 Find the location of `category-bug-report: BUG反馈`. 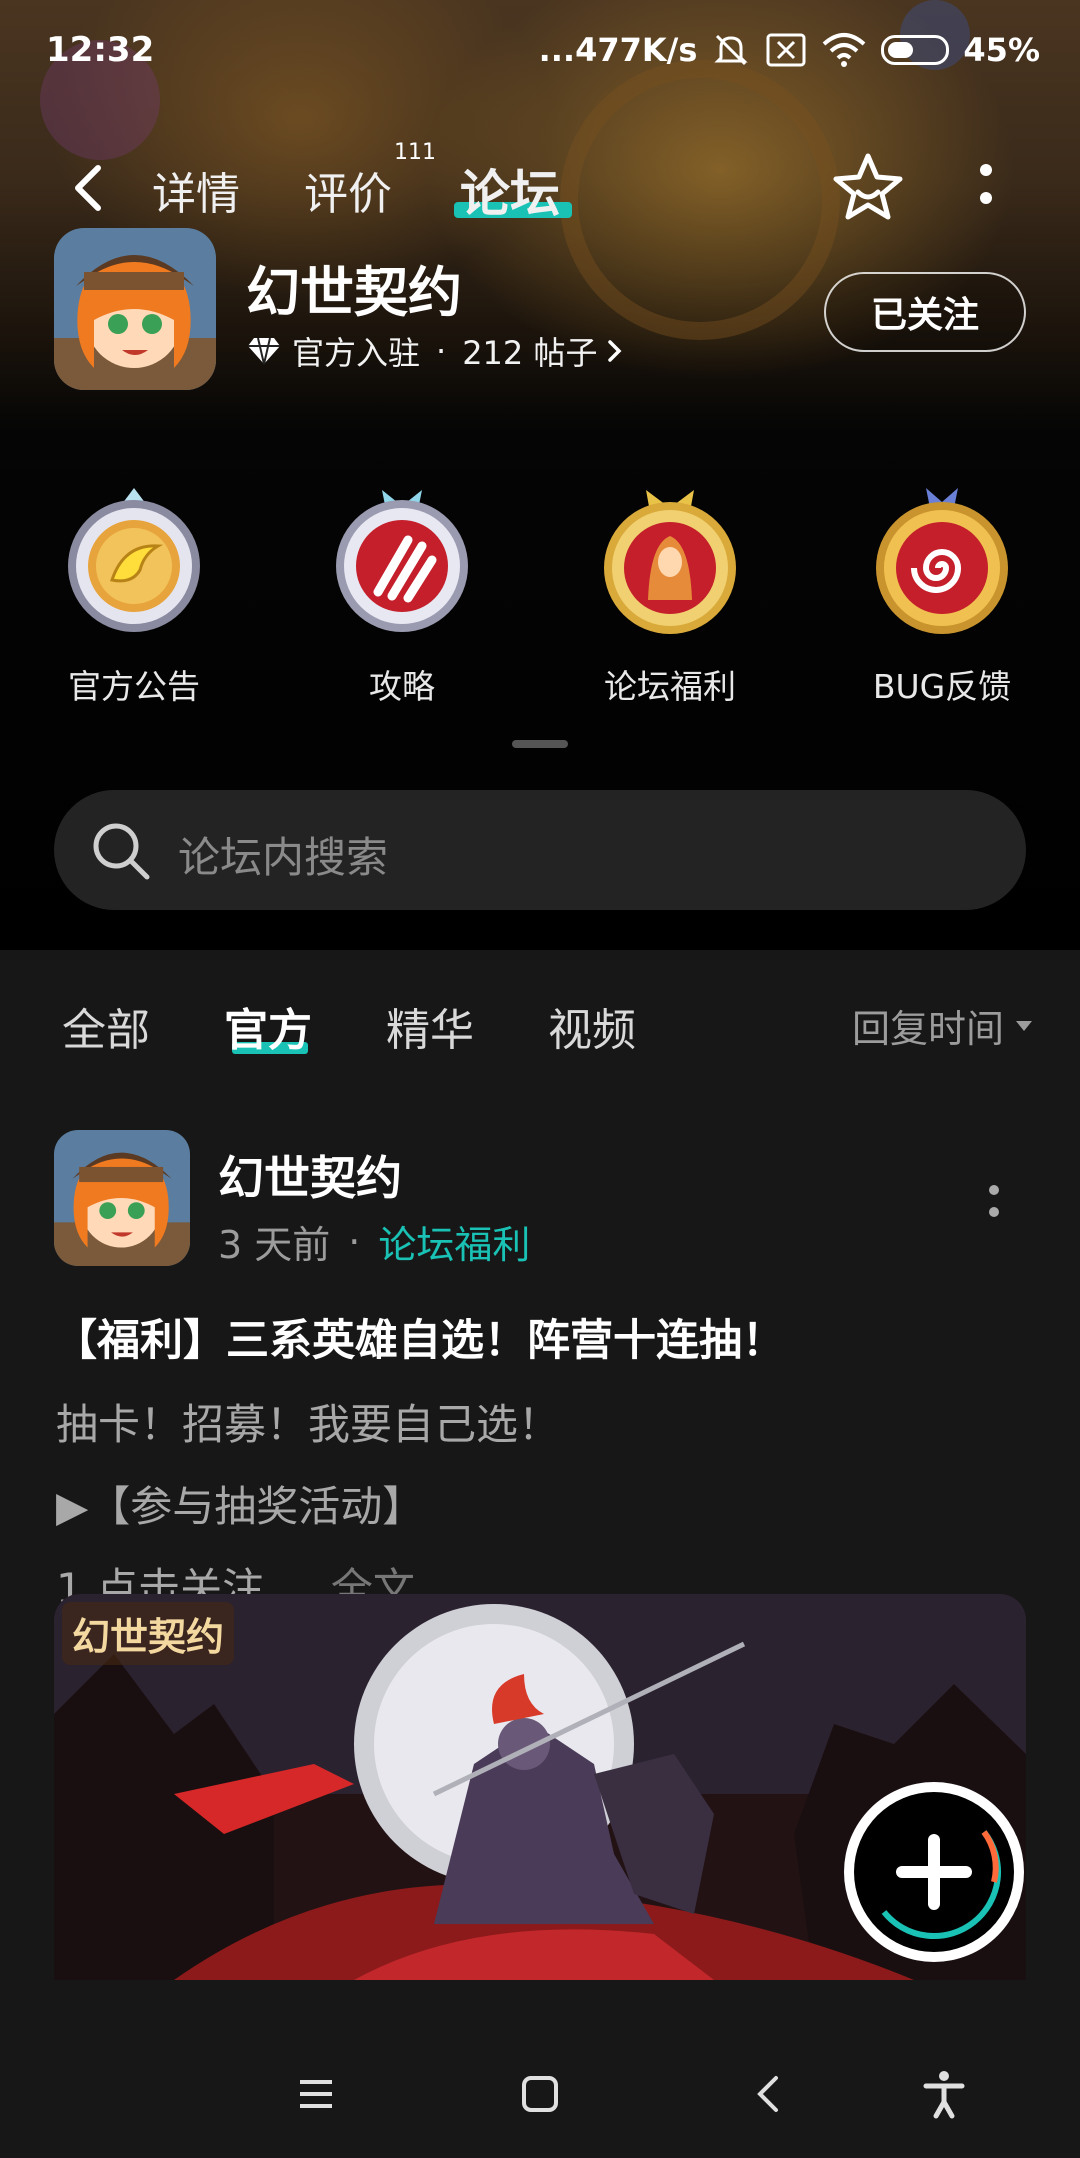

category-bug-report: BUG反馈 is located at coordinates (942, 594).